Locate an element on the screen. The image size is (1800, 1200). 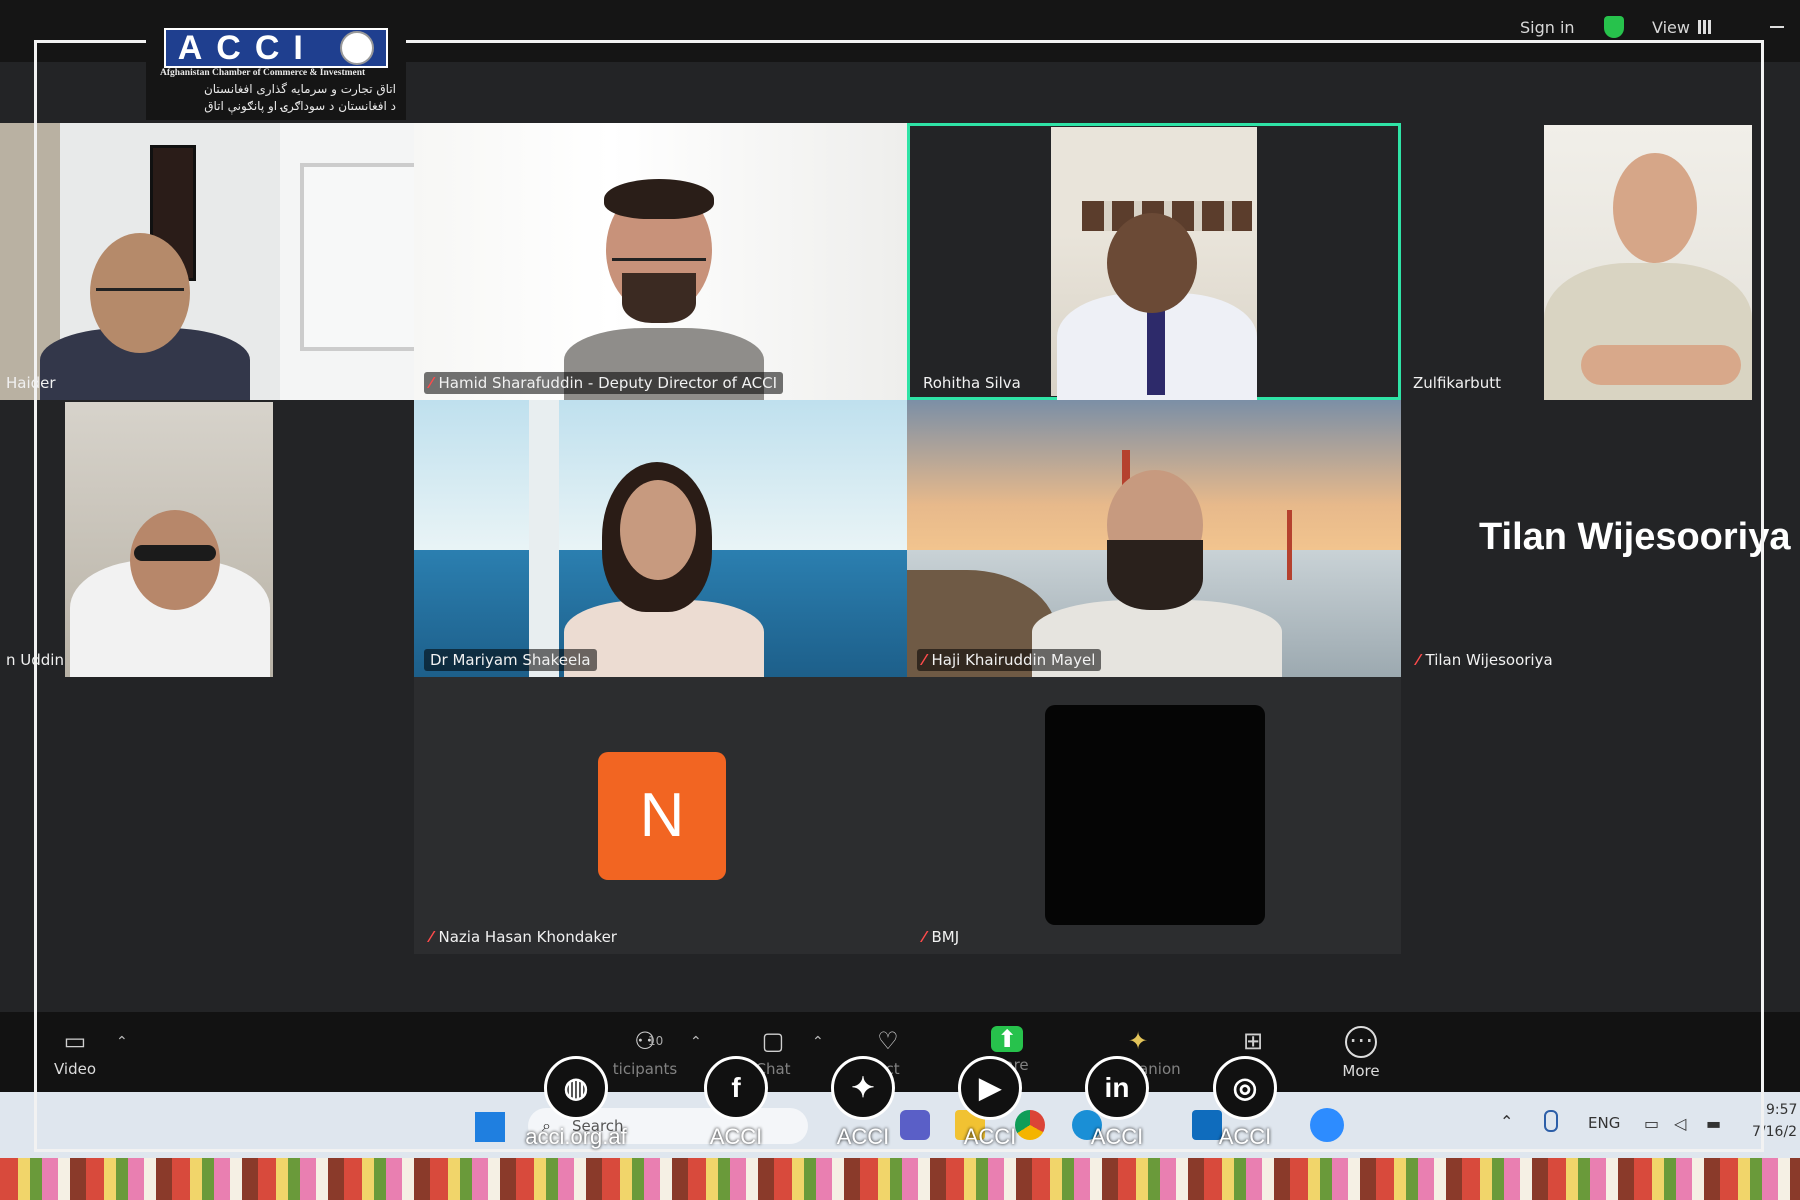
share-screen-icon: ⬆ is located at coordinates (1007, 1039).